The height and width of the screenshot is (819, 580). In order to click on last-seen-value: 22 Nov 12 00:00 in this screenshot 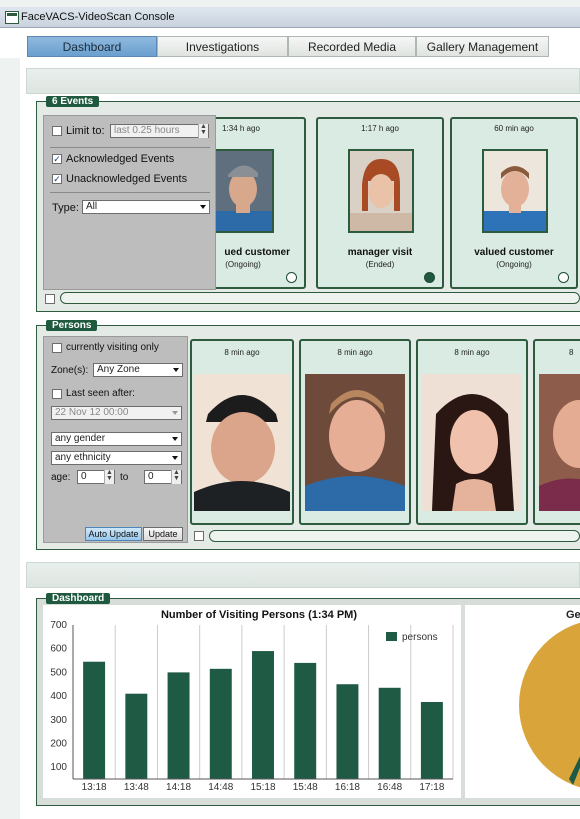, I will do `click(92, 412)`.